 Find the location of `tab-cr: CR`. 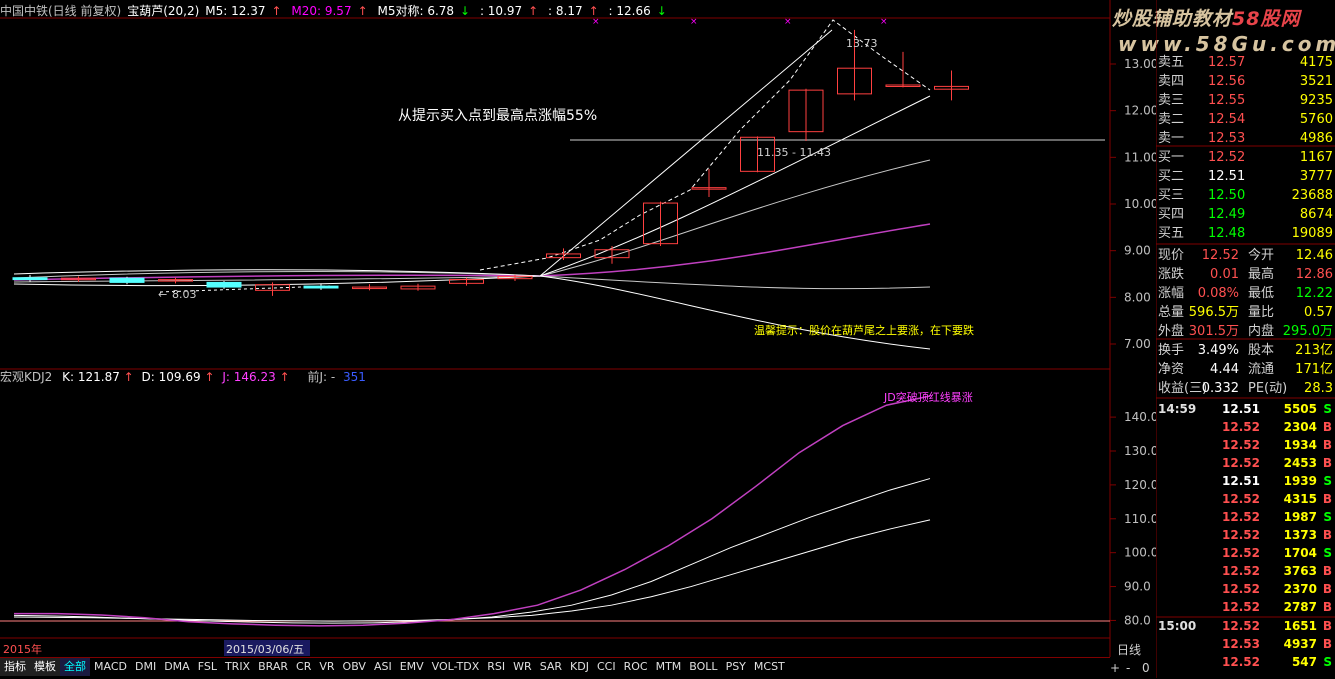

tab-cr: CR is located at coordinates (303, 667).